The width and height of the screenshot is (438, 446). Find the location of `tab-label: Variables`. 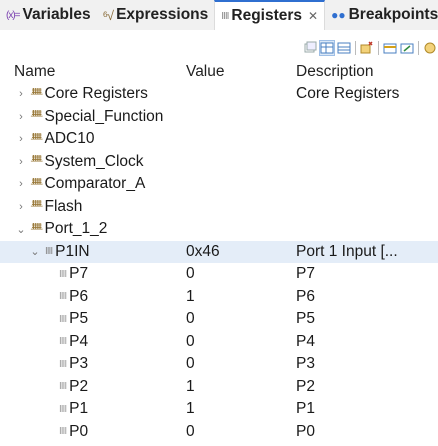

tab-label: Variables is located at coordinates (56, 14).